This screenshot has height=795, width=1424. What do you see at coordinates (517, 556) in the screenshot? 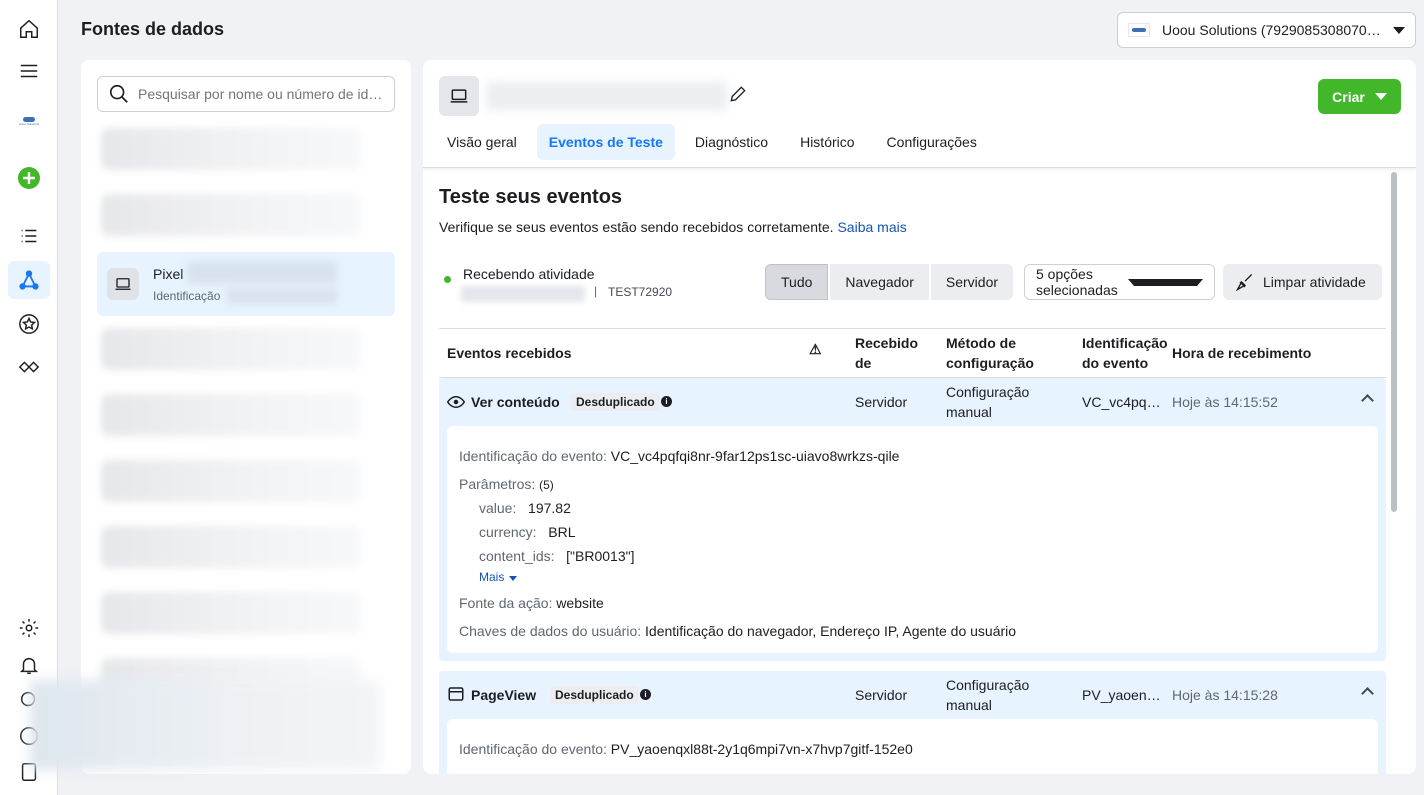
I see `param-key: content_ids:` at bounding box center [517, 556].